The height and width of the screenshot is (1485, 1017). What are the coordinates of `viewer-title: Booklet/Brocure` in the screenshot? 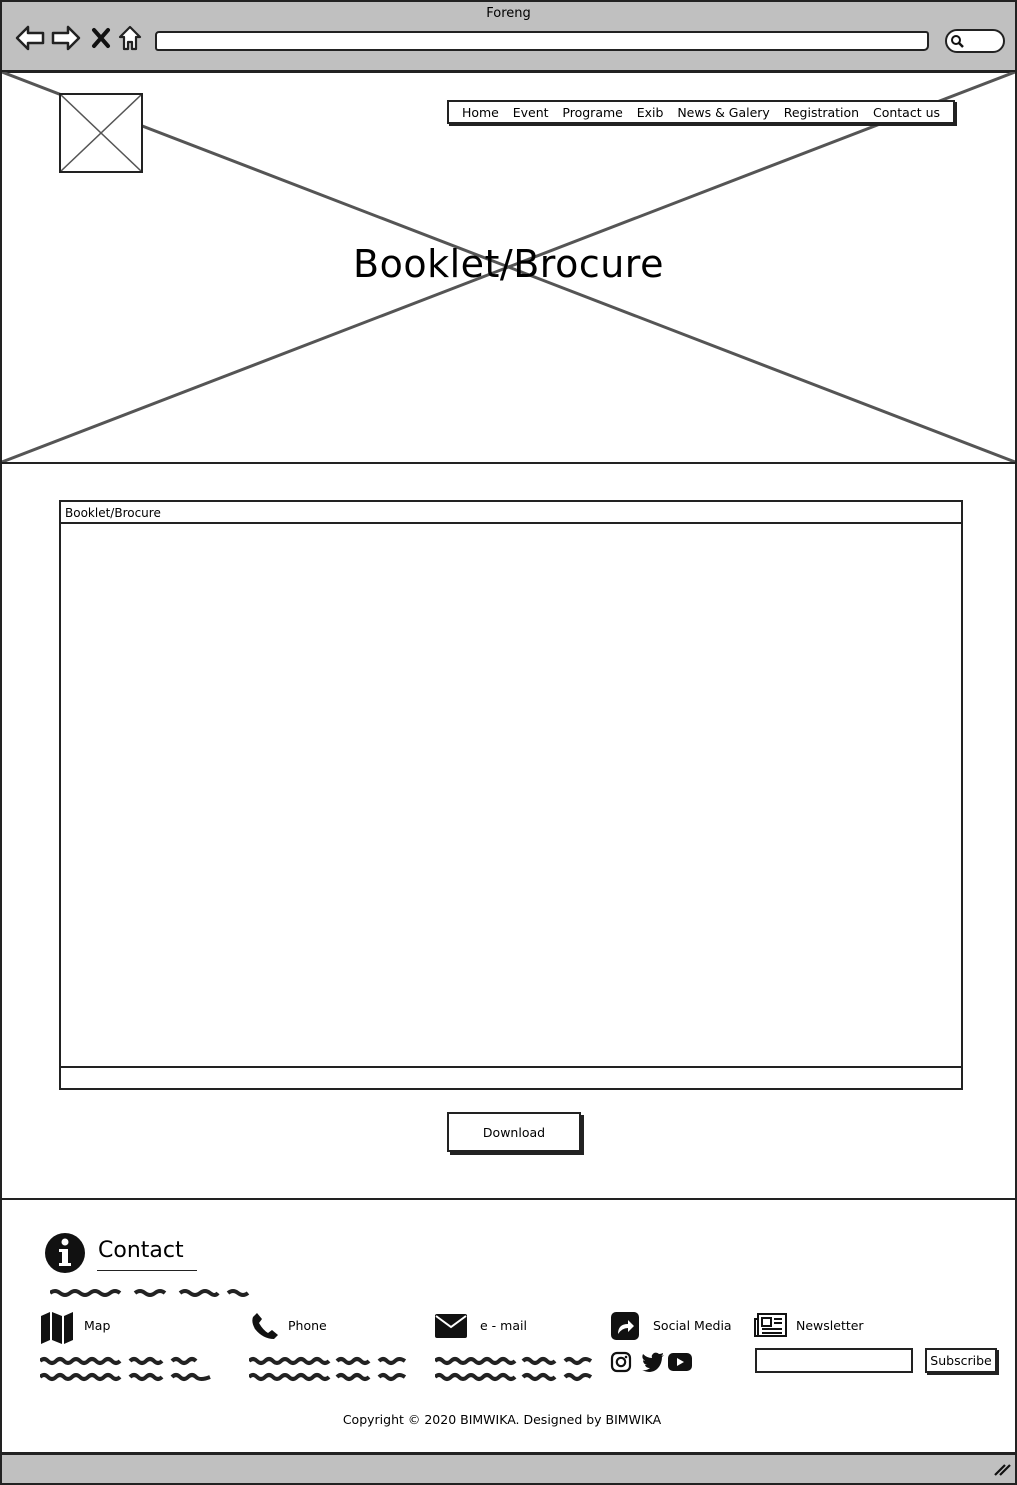 It's located at (511, 513).